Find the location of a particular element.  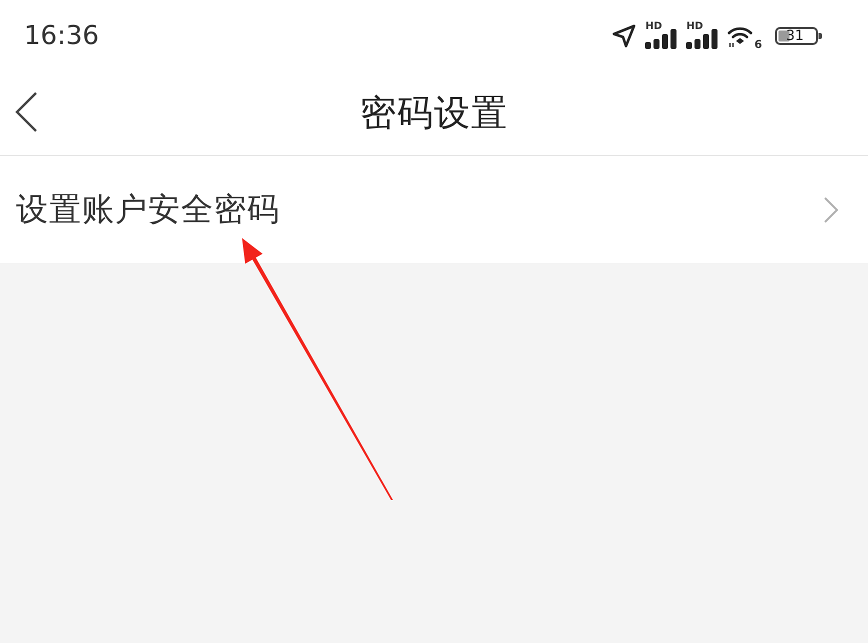

chevron-right-icon is located at coordinates (831, 209).